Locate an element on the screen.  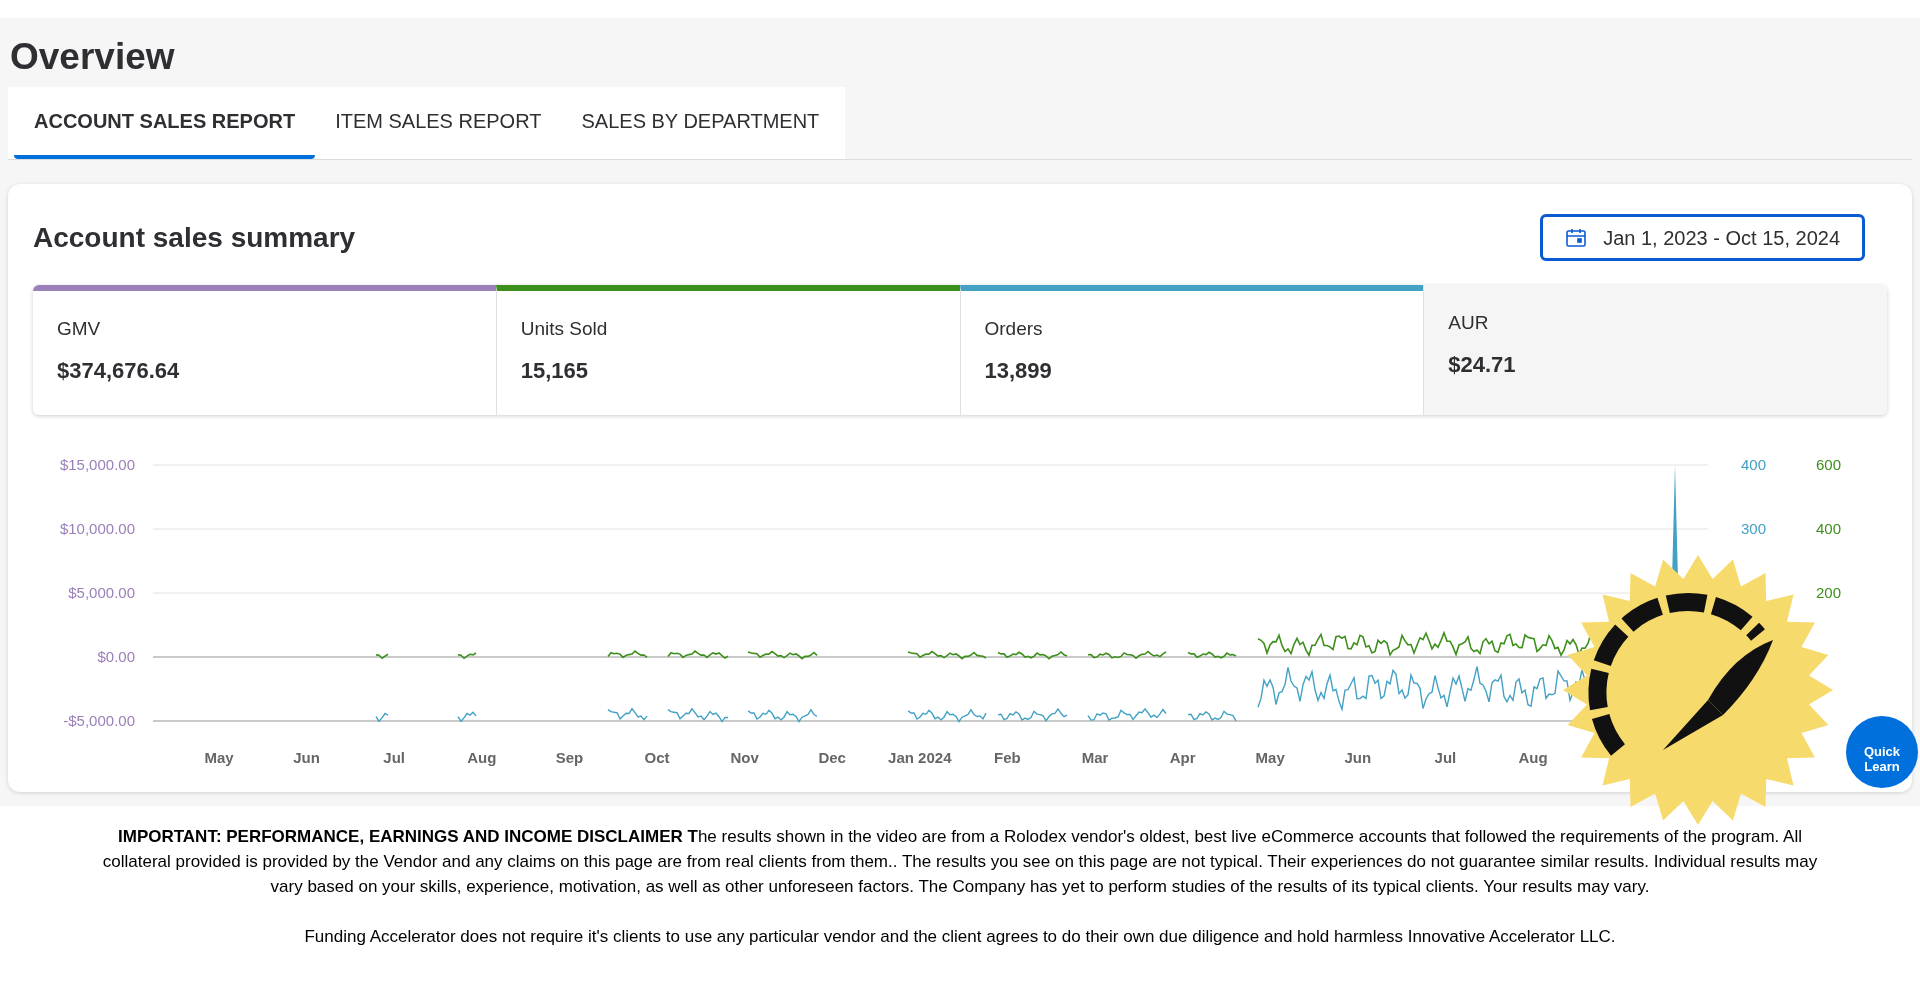
metric-label: Orders is located at coordinates (1014, 329).